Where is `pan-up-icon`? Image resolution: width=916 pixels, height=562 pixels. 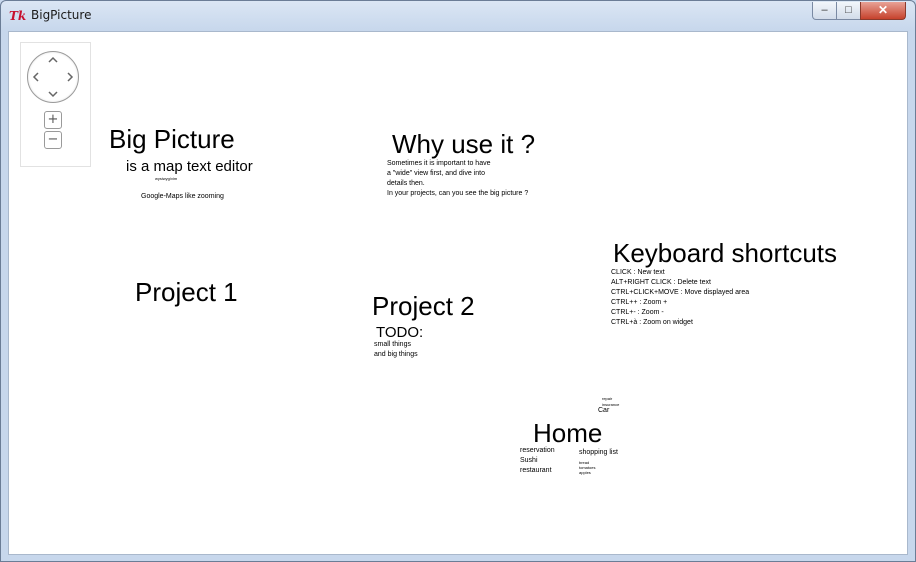
pan-up-icon is located at coordinates (53, 60).